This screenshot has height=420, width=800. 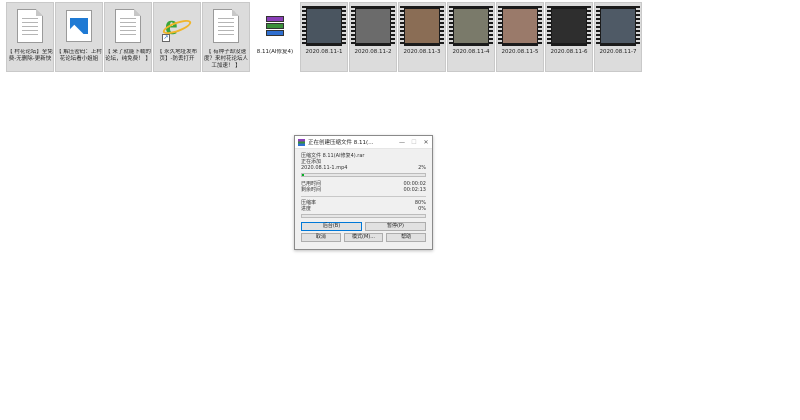 I want to click on dialog-titlebar: 正在创建压缩文件 8.11(… — ☐ ✕, so click(x=363, y=142).